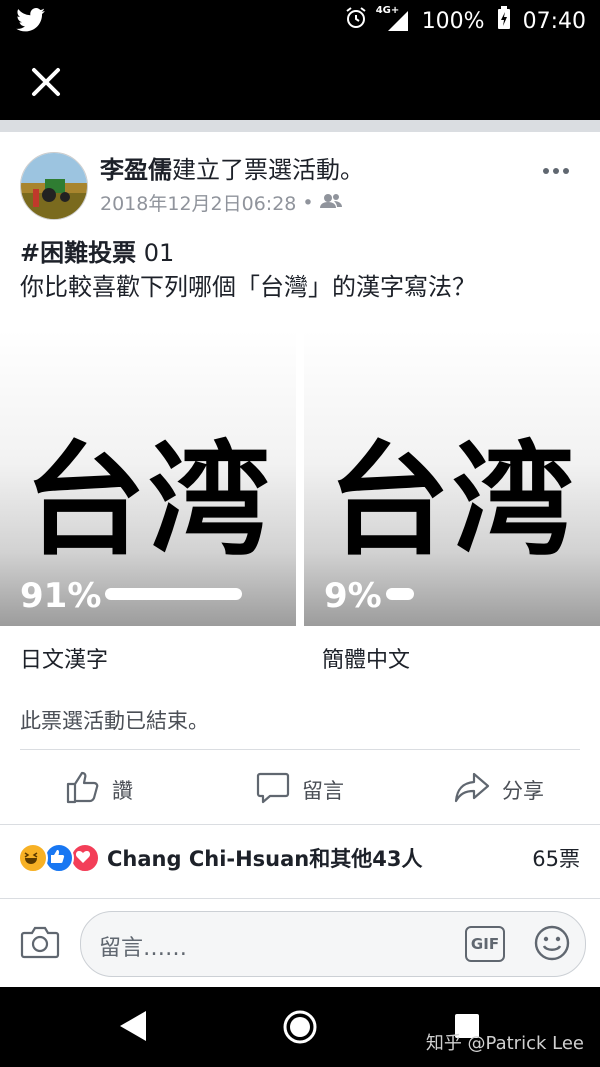 This screenshot has width=600, height=1067. What do you see at coordinates (133, 1028) in the screenshot?
I see `back-icon` at bounding box center [133, 1028].